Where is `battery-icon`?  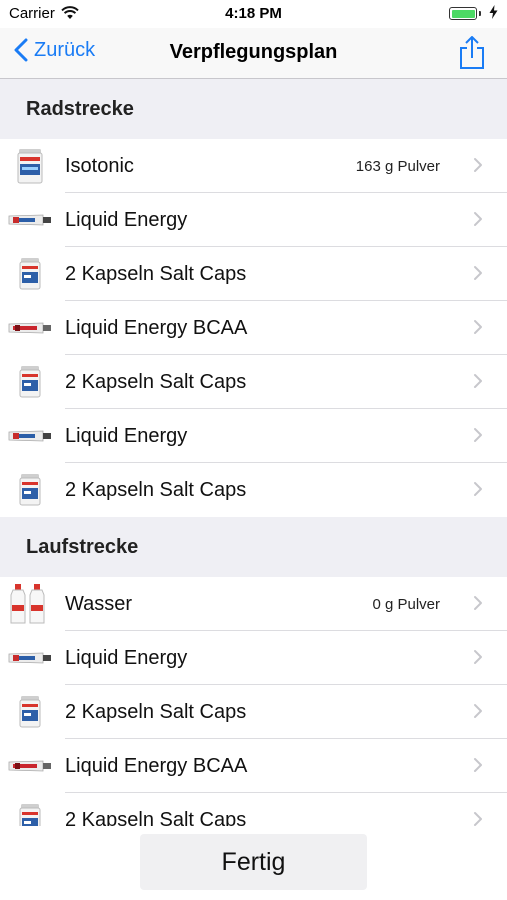
battery-icon is located at coordinates (463, 13).